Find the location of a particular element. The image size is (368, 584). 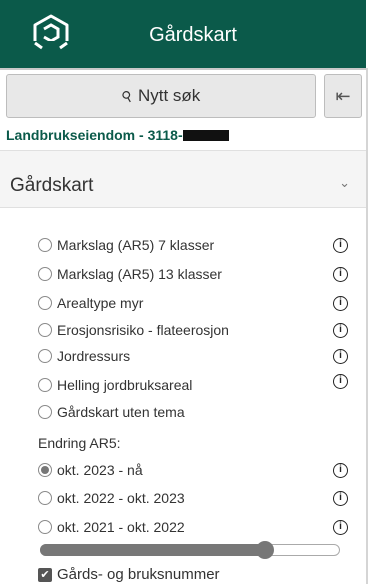

collapse-left-icon: ⇤ is located at coordinates (343, 95).